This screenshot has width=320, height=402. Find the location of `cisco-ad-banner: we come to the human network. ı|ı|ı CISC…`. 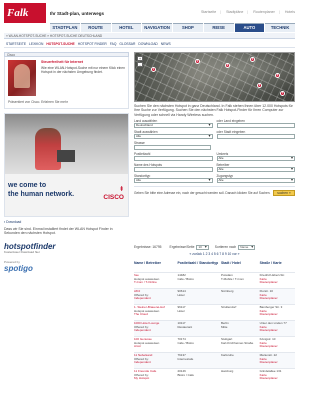

cisco-ad-banner: we come to the human network. ı|ı|ı CISC… is located at coordinates (66, 165).